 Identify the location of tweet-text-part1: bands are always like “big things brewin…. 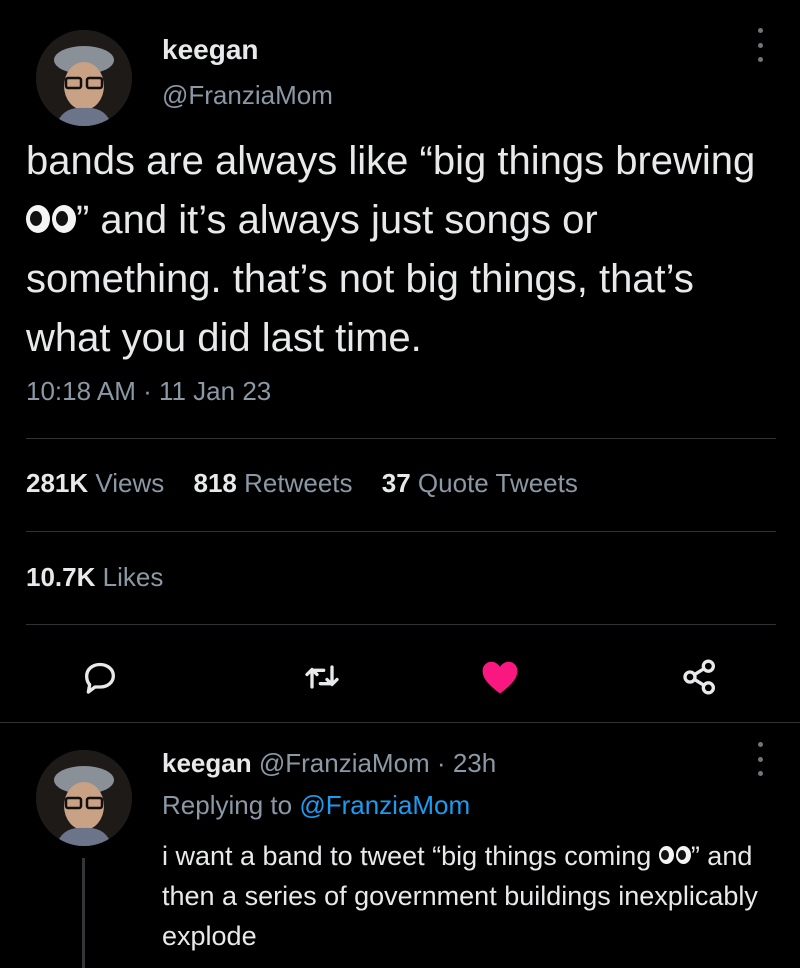
(391, 161).